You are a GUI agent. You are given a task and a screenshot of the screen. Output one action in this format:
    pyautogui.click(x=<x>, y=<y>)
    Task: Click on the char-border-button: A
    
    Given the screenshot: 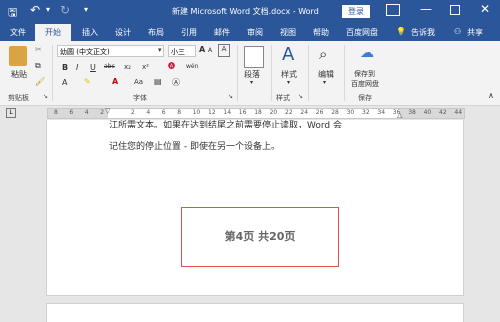 What is the action you would take?
    pyautogui.click(x=224, y=50)
    